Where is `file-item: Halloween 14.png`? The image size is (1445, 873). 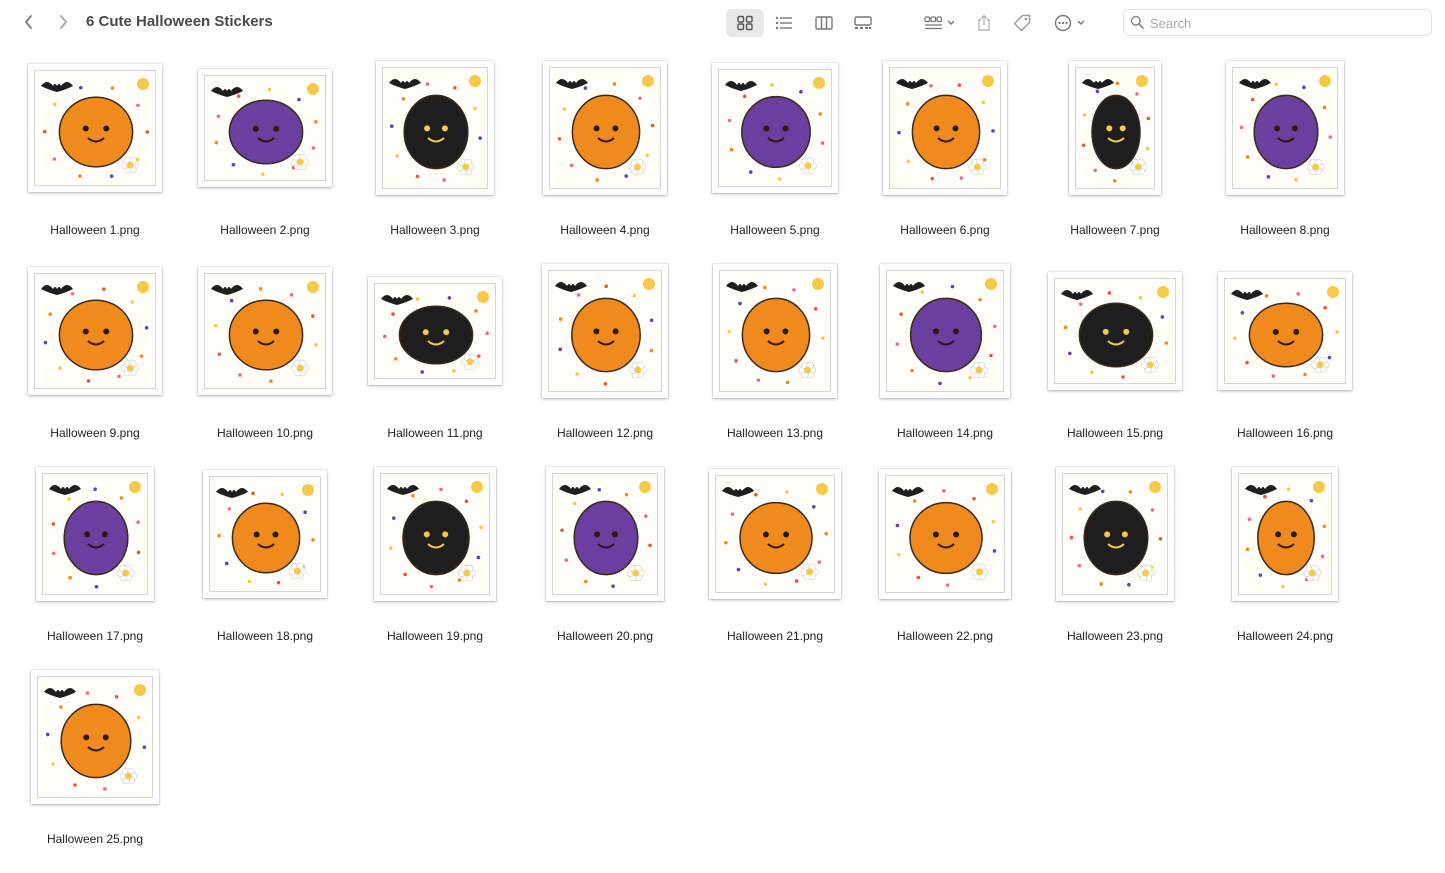
file-item: Halloween 14.png is located at coordinates (945, 358).